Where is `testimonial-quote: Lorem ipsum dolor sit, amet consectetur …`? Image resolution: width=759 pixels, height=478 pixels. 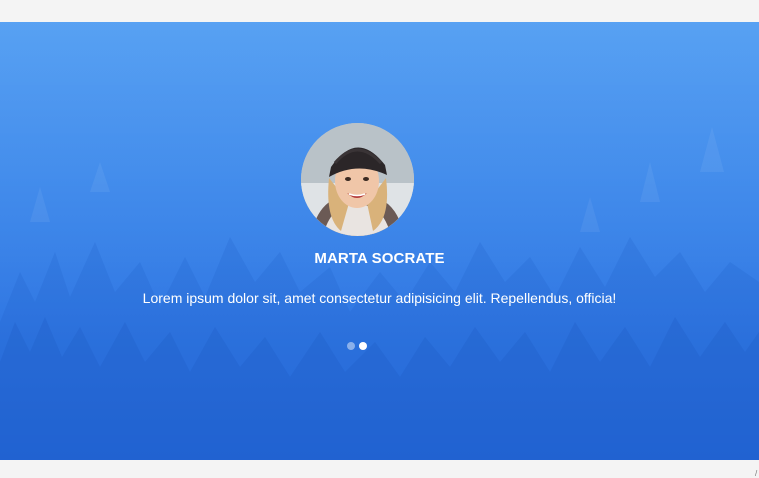
testimonial-quote: Lorem ipsum dolor sit, amet consectetur … is located at coordinates (379, 298).